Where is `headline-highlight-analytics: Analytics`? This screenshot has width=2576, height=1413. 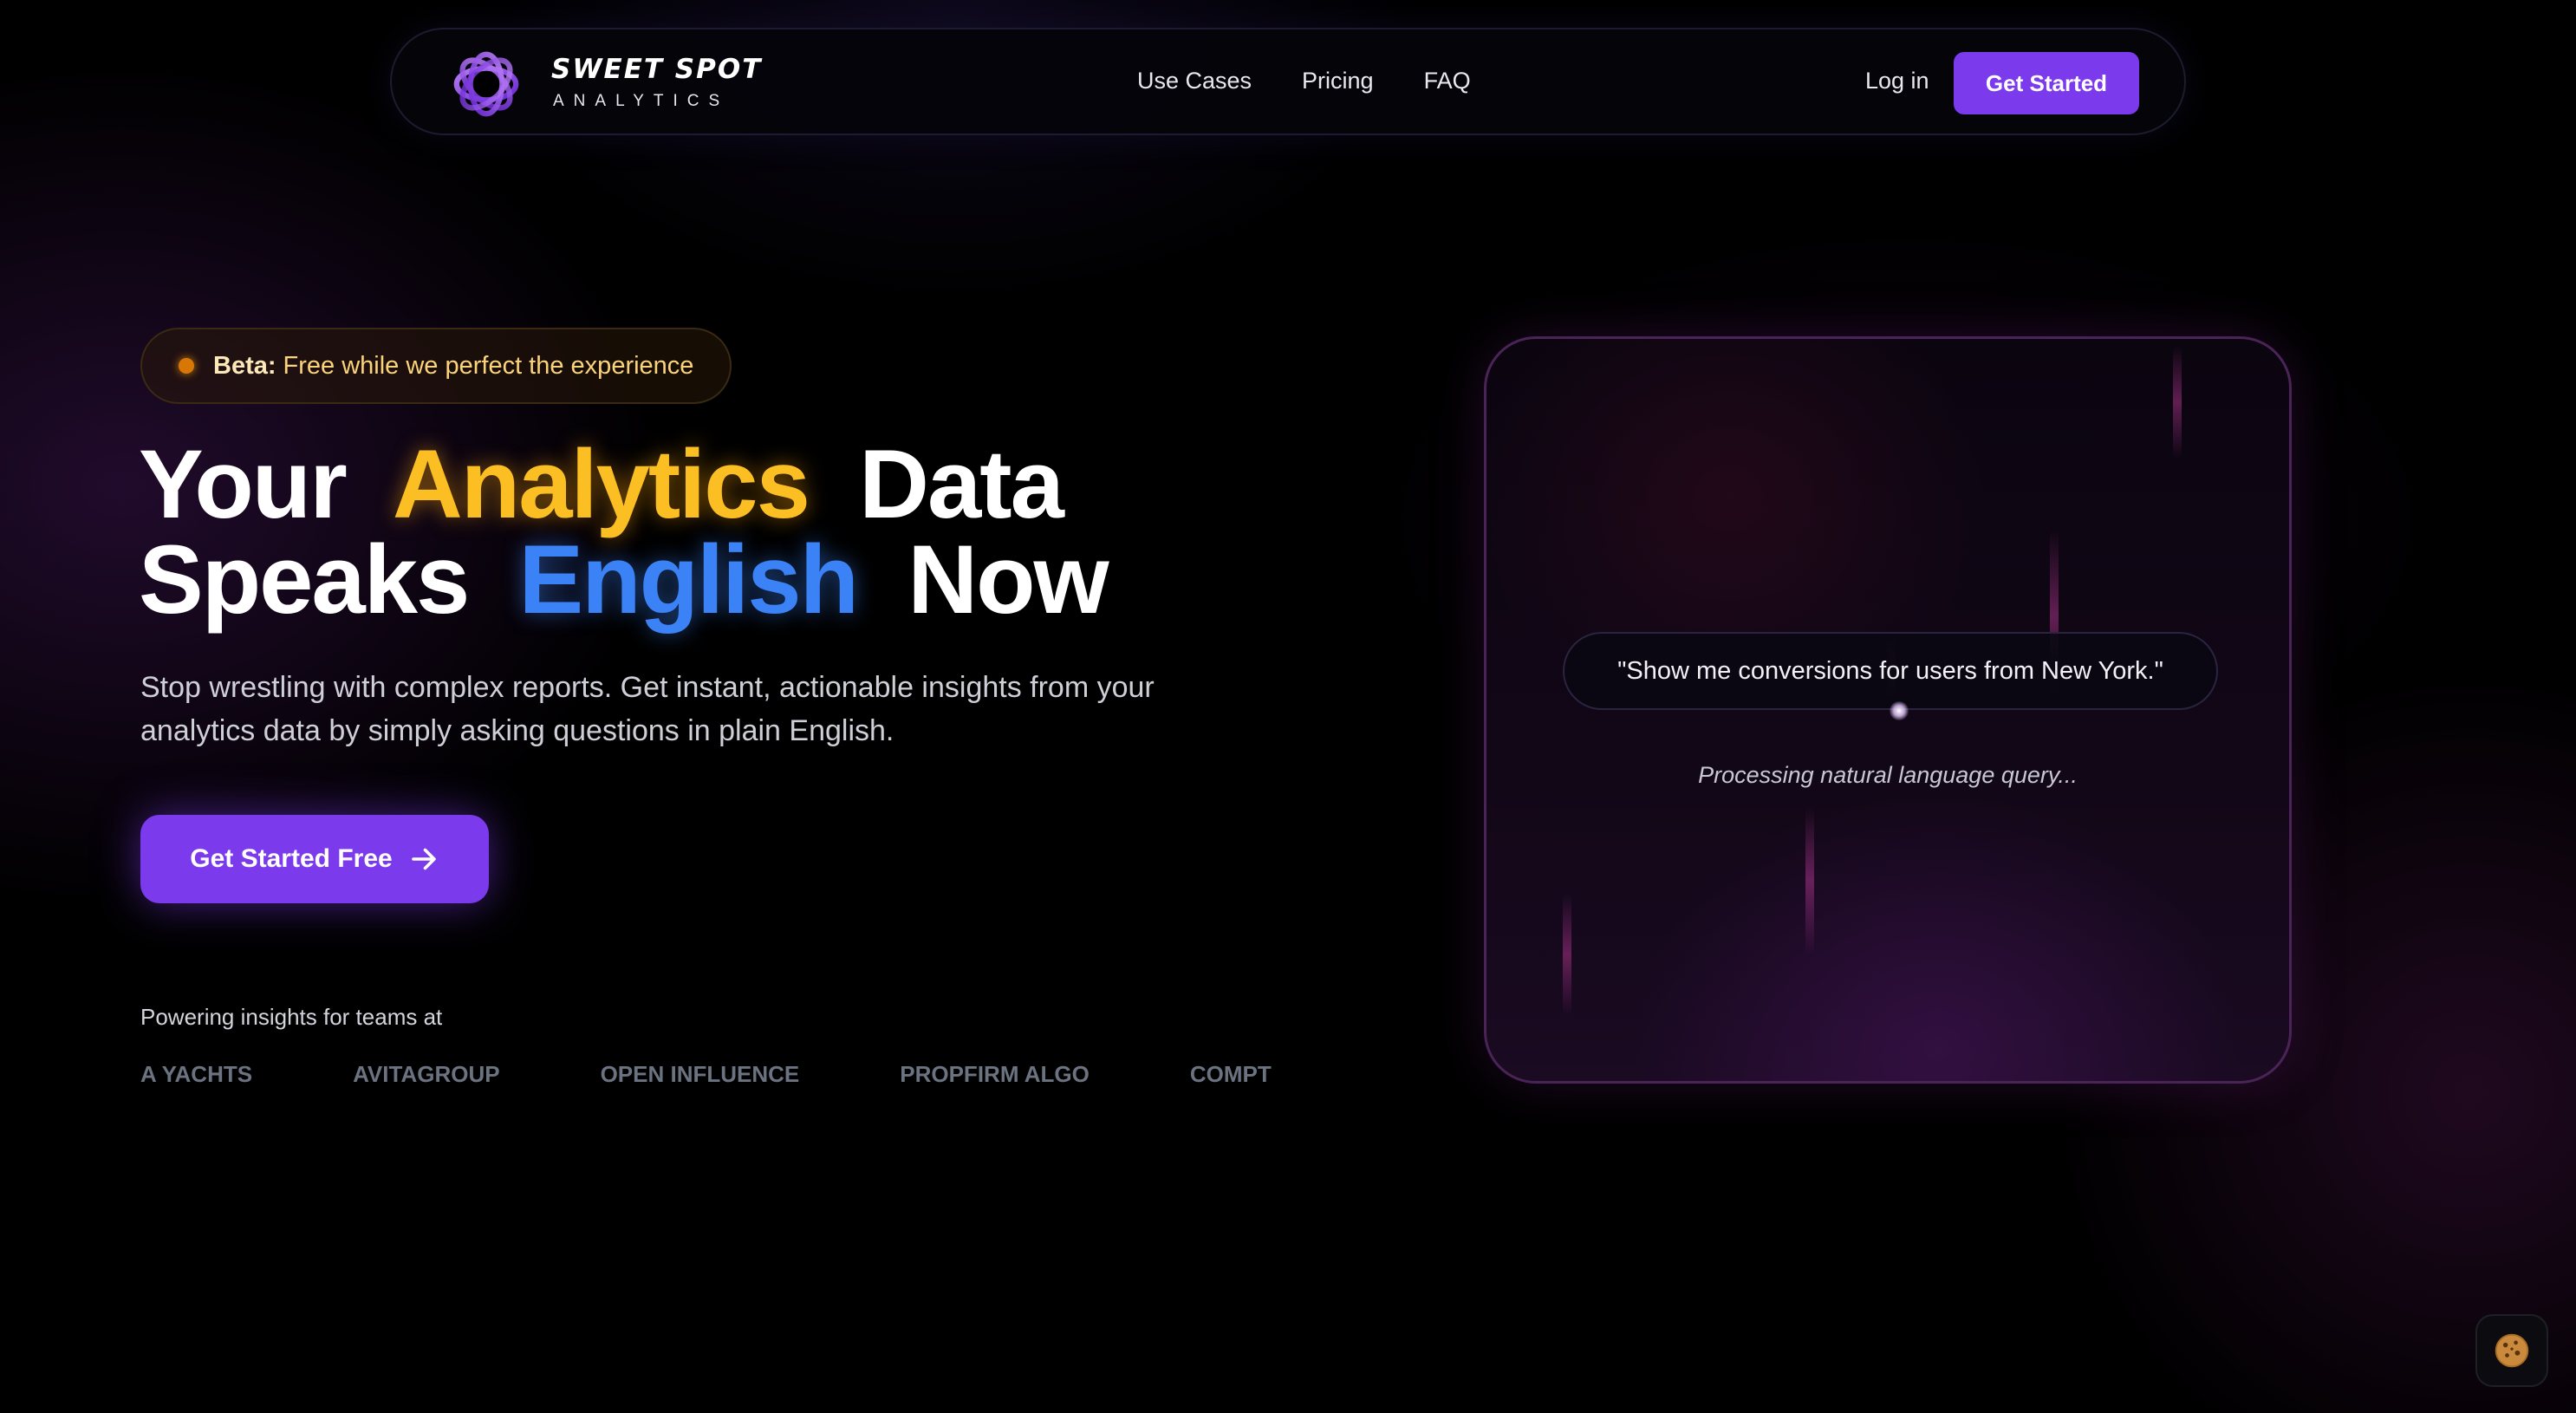 headline-highlight-analytics: Analytics is located at coordinates (601, 484).